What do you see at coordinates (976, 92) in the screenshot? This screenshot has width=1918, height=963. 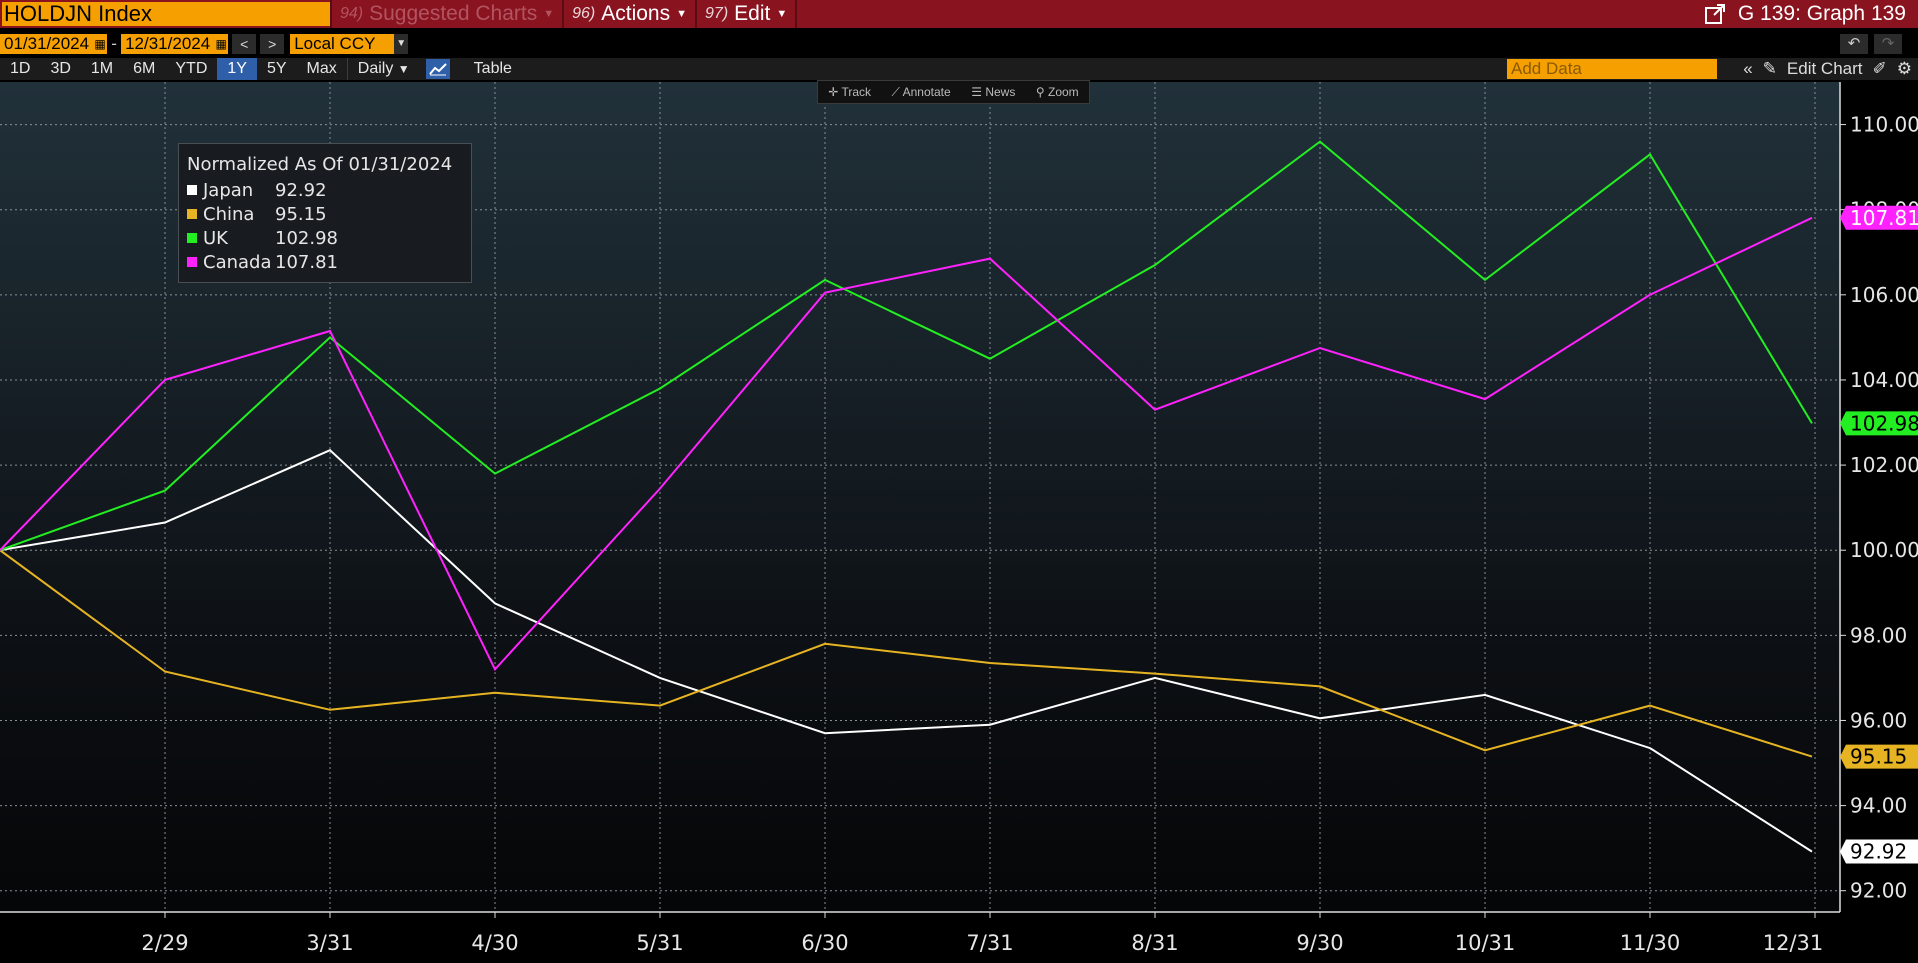 I see `news-icon: ☰` at bounding box center [976, 92].